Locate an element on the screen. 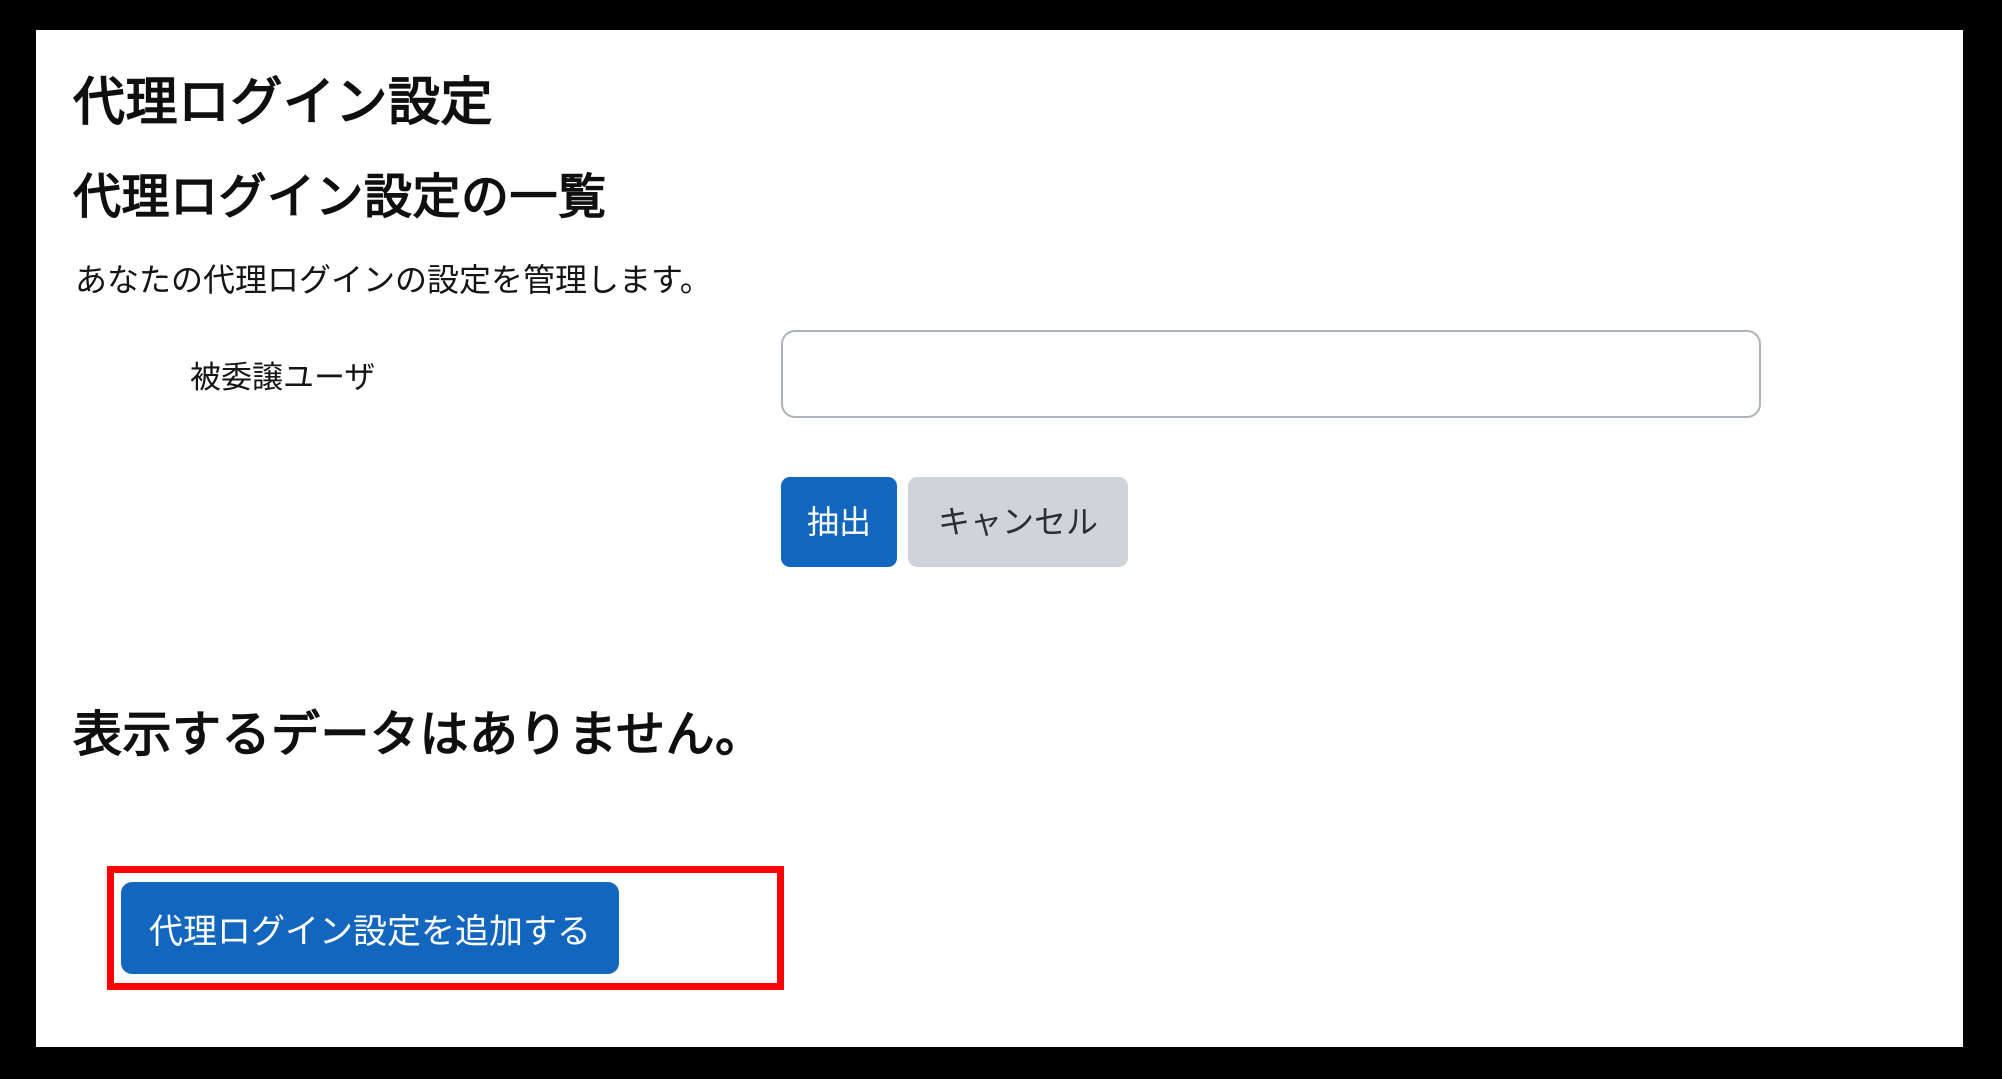 This screenshot has height=1079, width=2002. page-title: 代理ログイン設定 is located at coordinates (283, 103).